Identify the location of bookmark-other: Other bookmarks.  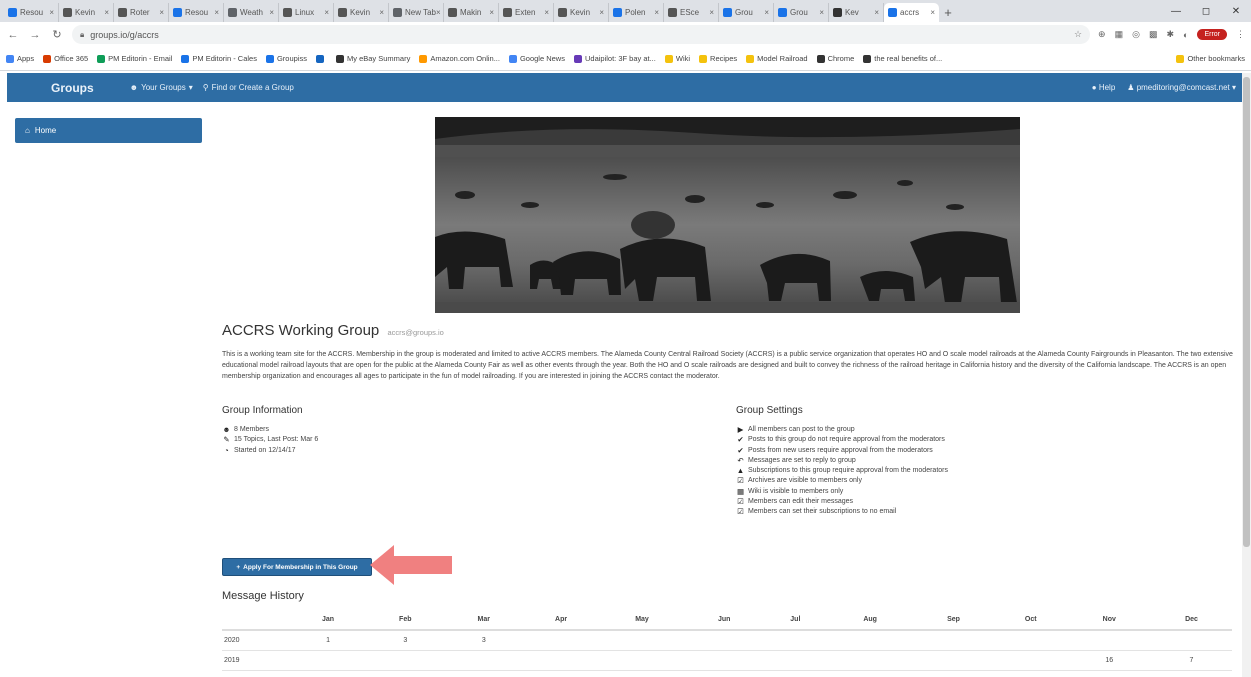
(1210, 58).